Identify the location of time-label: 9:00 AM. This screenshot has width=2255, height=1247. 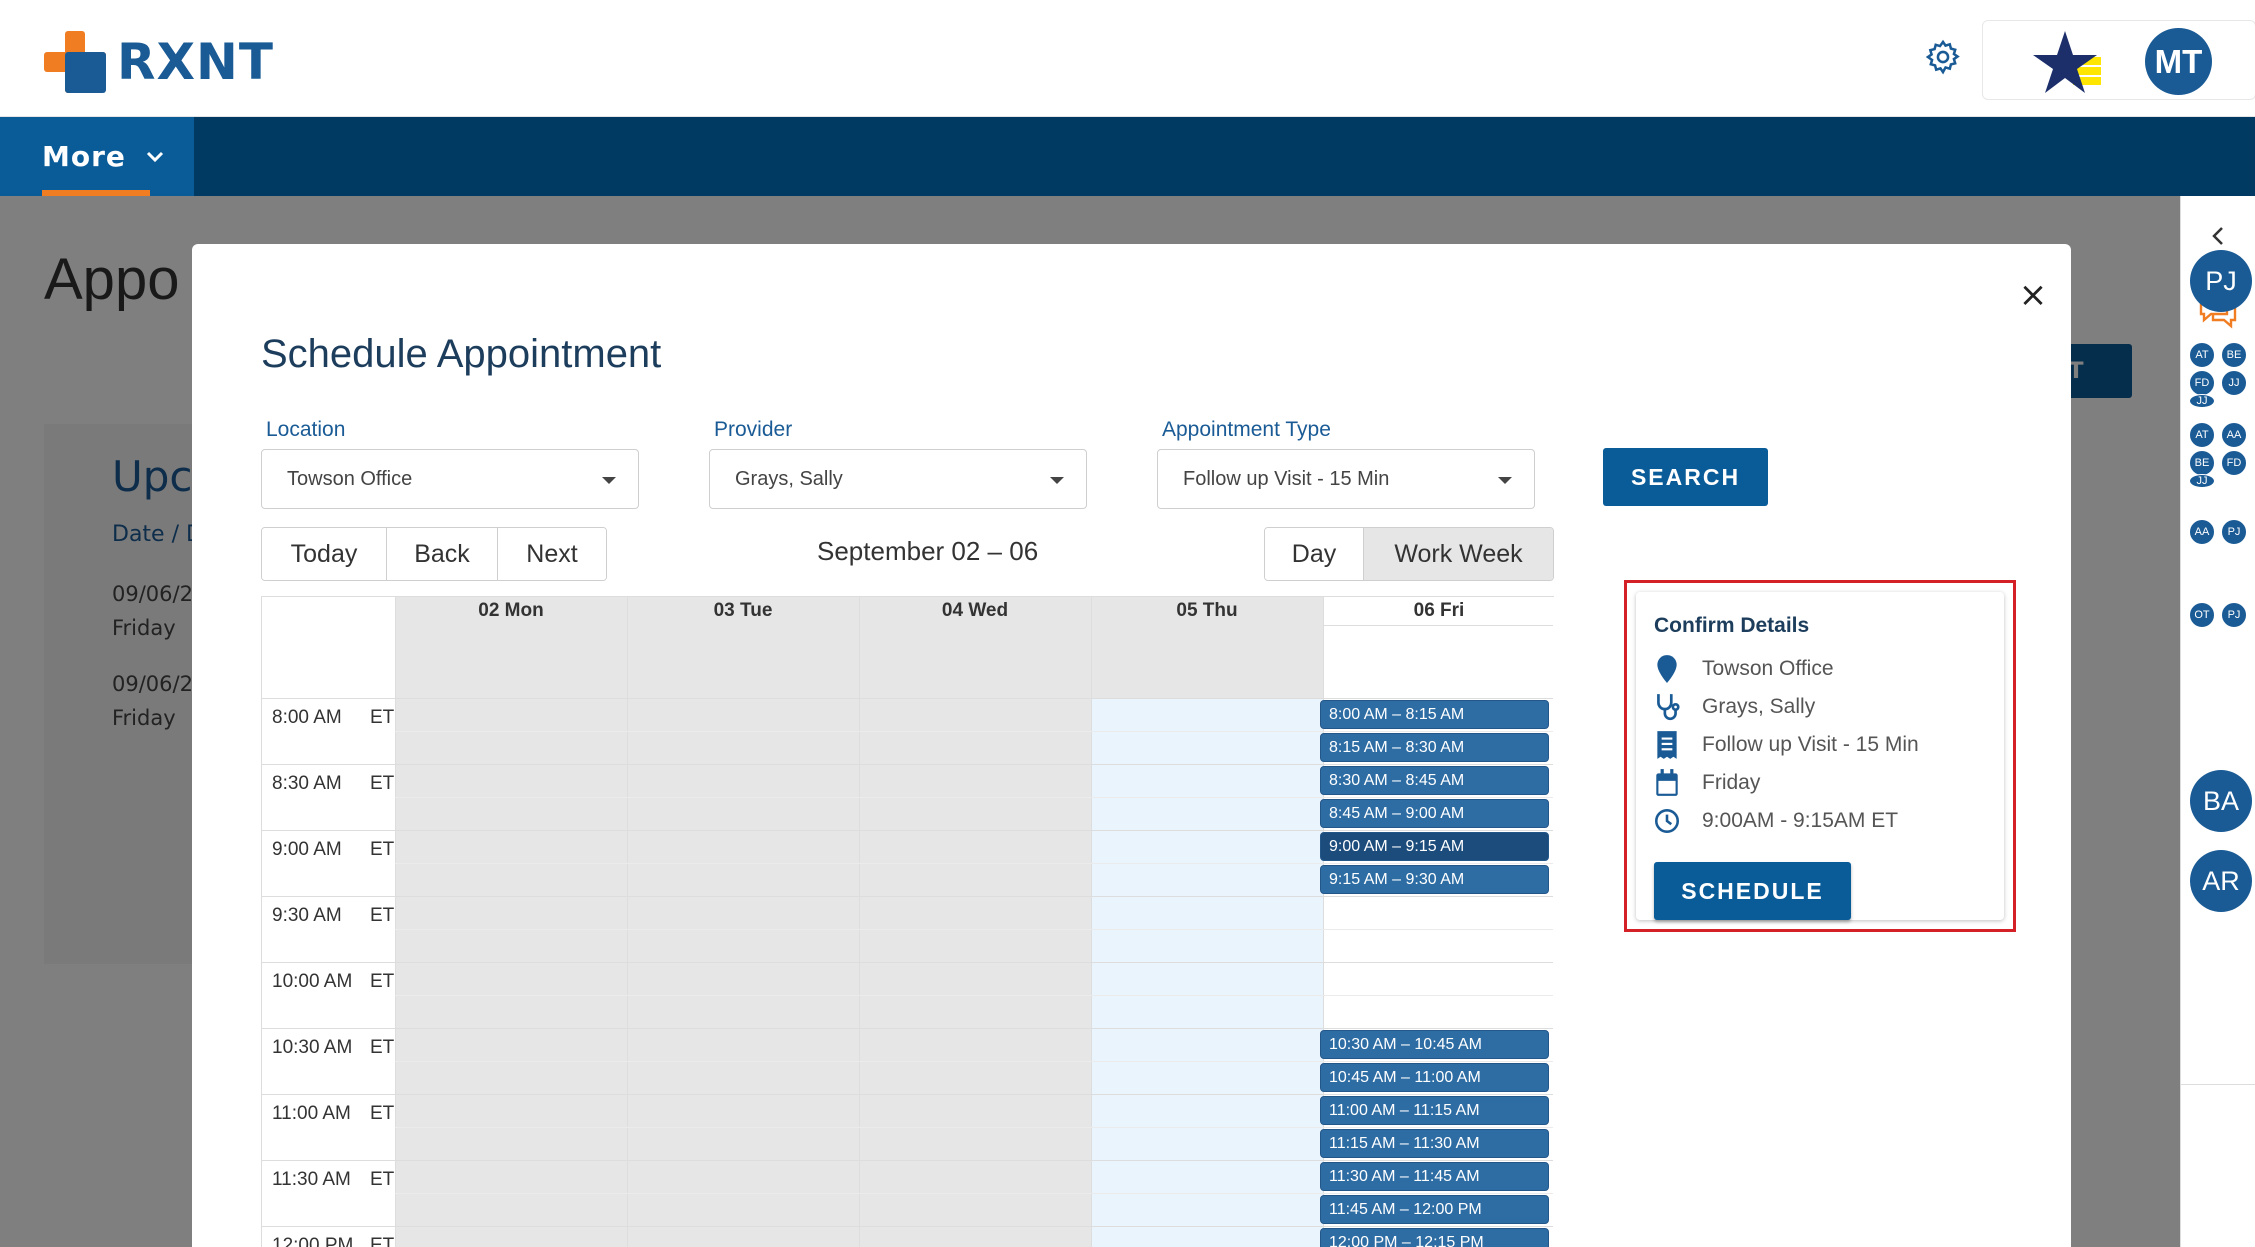
(307, 849).